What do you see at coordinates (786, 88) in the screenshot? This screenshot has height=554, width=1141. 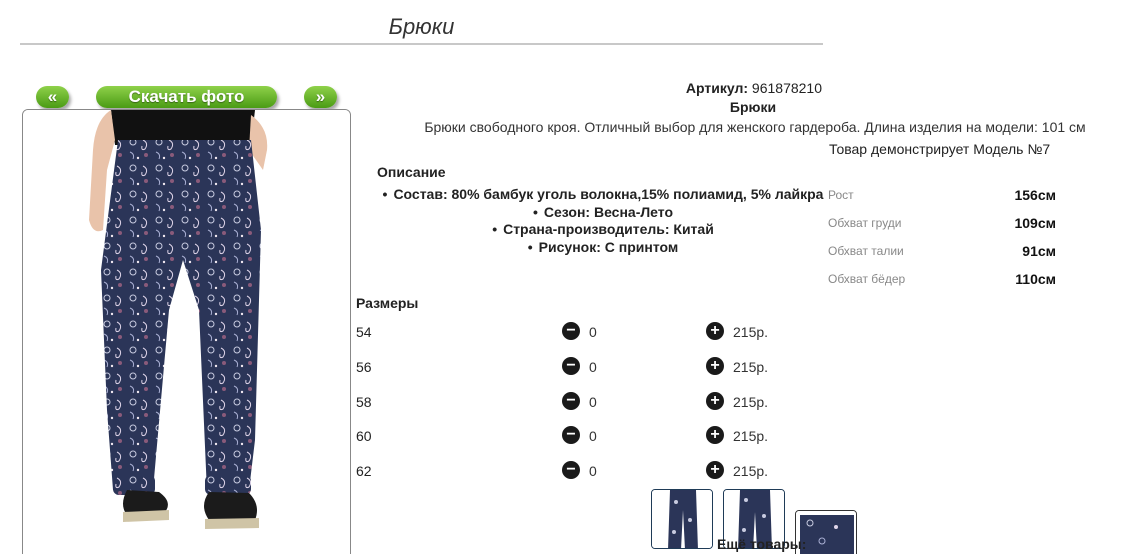 I see `sku-value: 961878210` at bounding box center [786, 88].